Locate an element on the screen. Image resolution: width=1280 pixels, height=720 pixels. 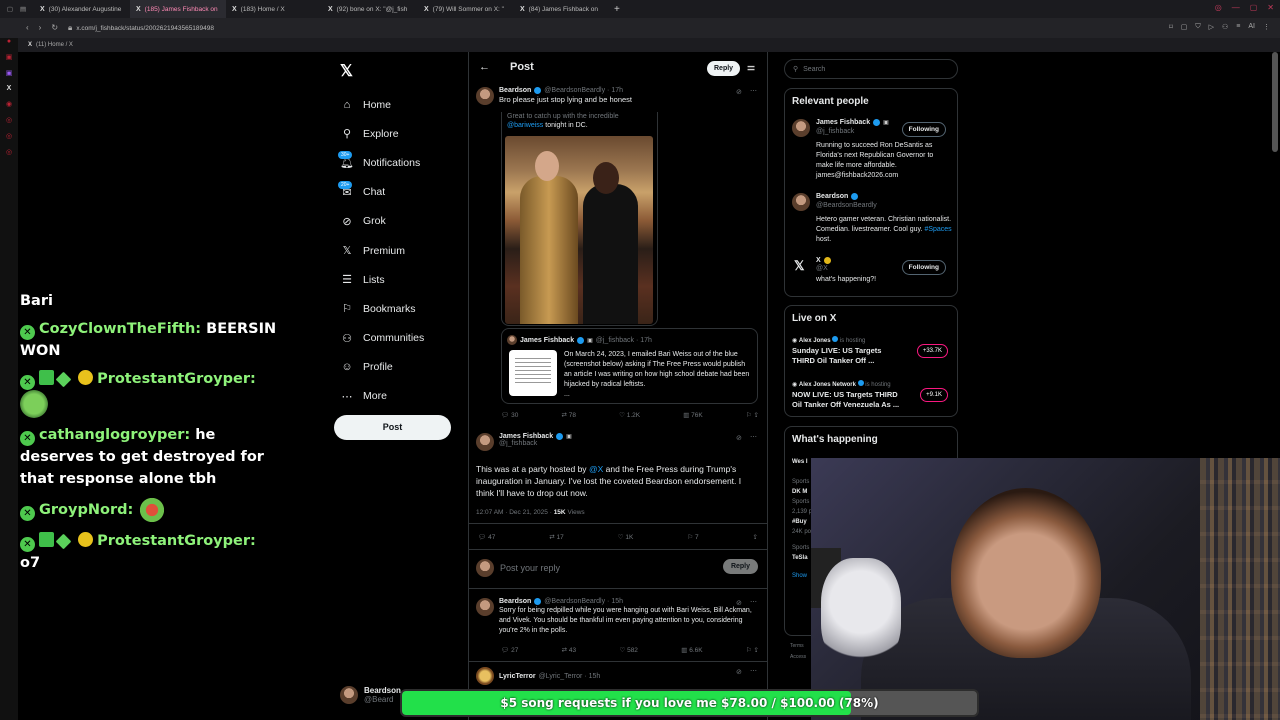
maximize-icon: ▢ is located at coordinates (1254, 7).